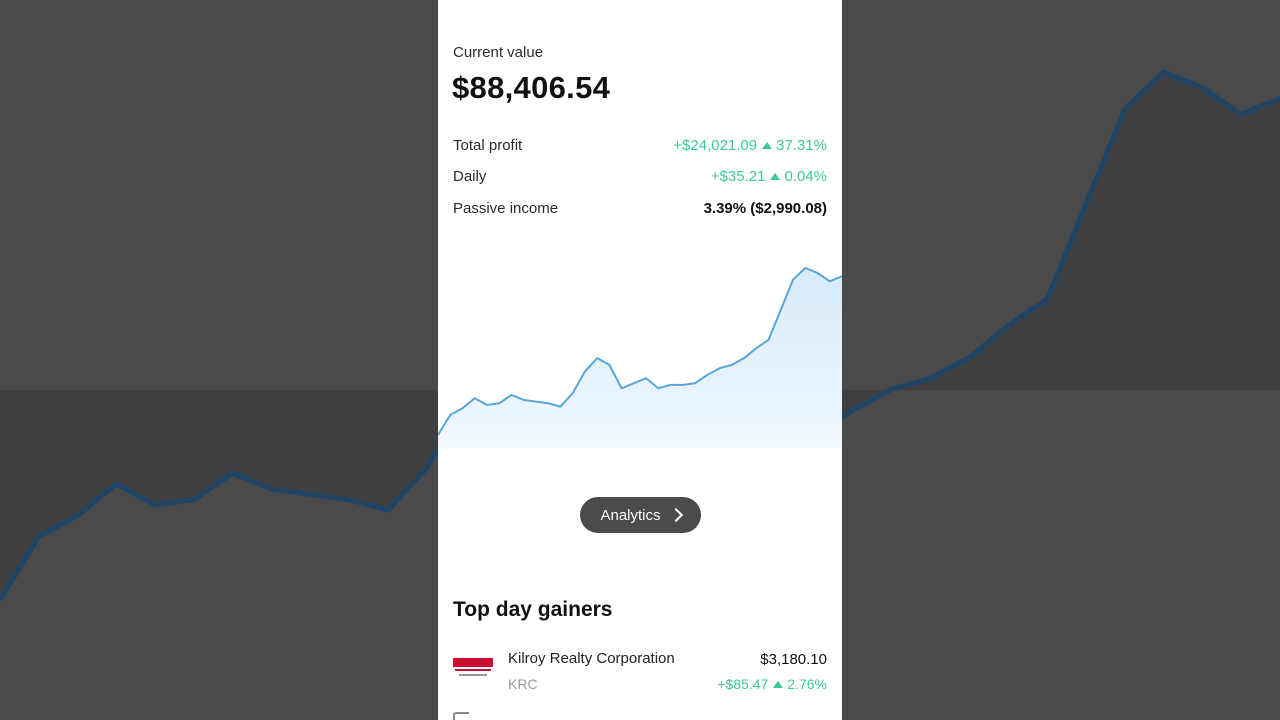 This screenshot has width=1280, height=720. What do you see at coordinates (498, 52) in the screenshot?
I see `current-value-label: Current value` at bounding box center [498, 52].